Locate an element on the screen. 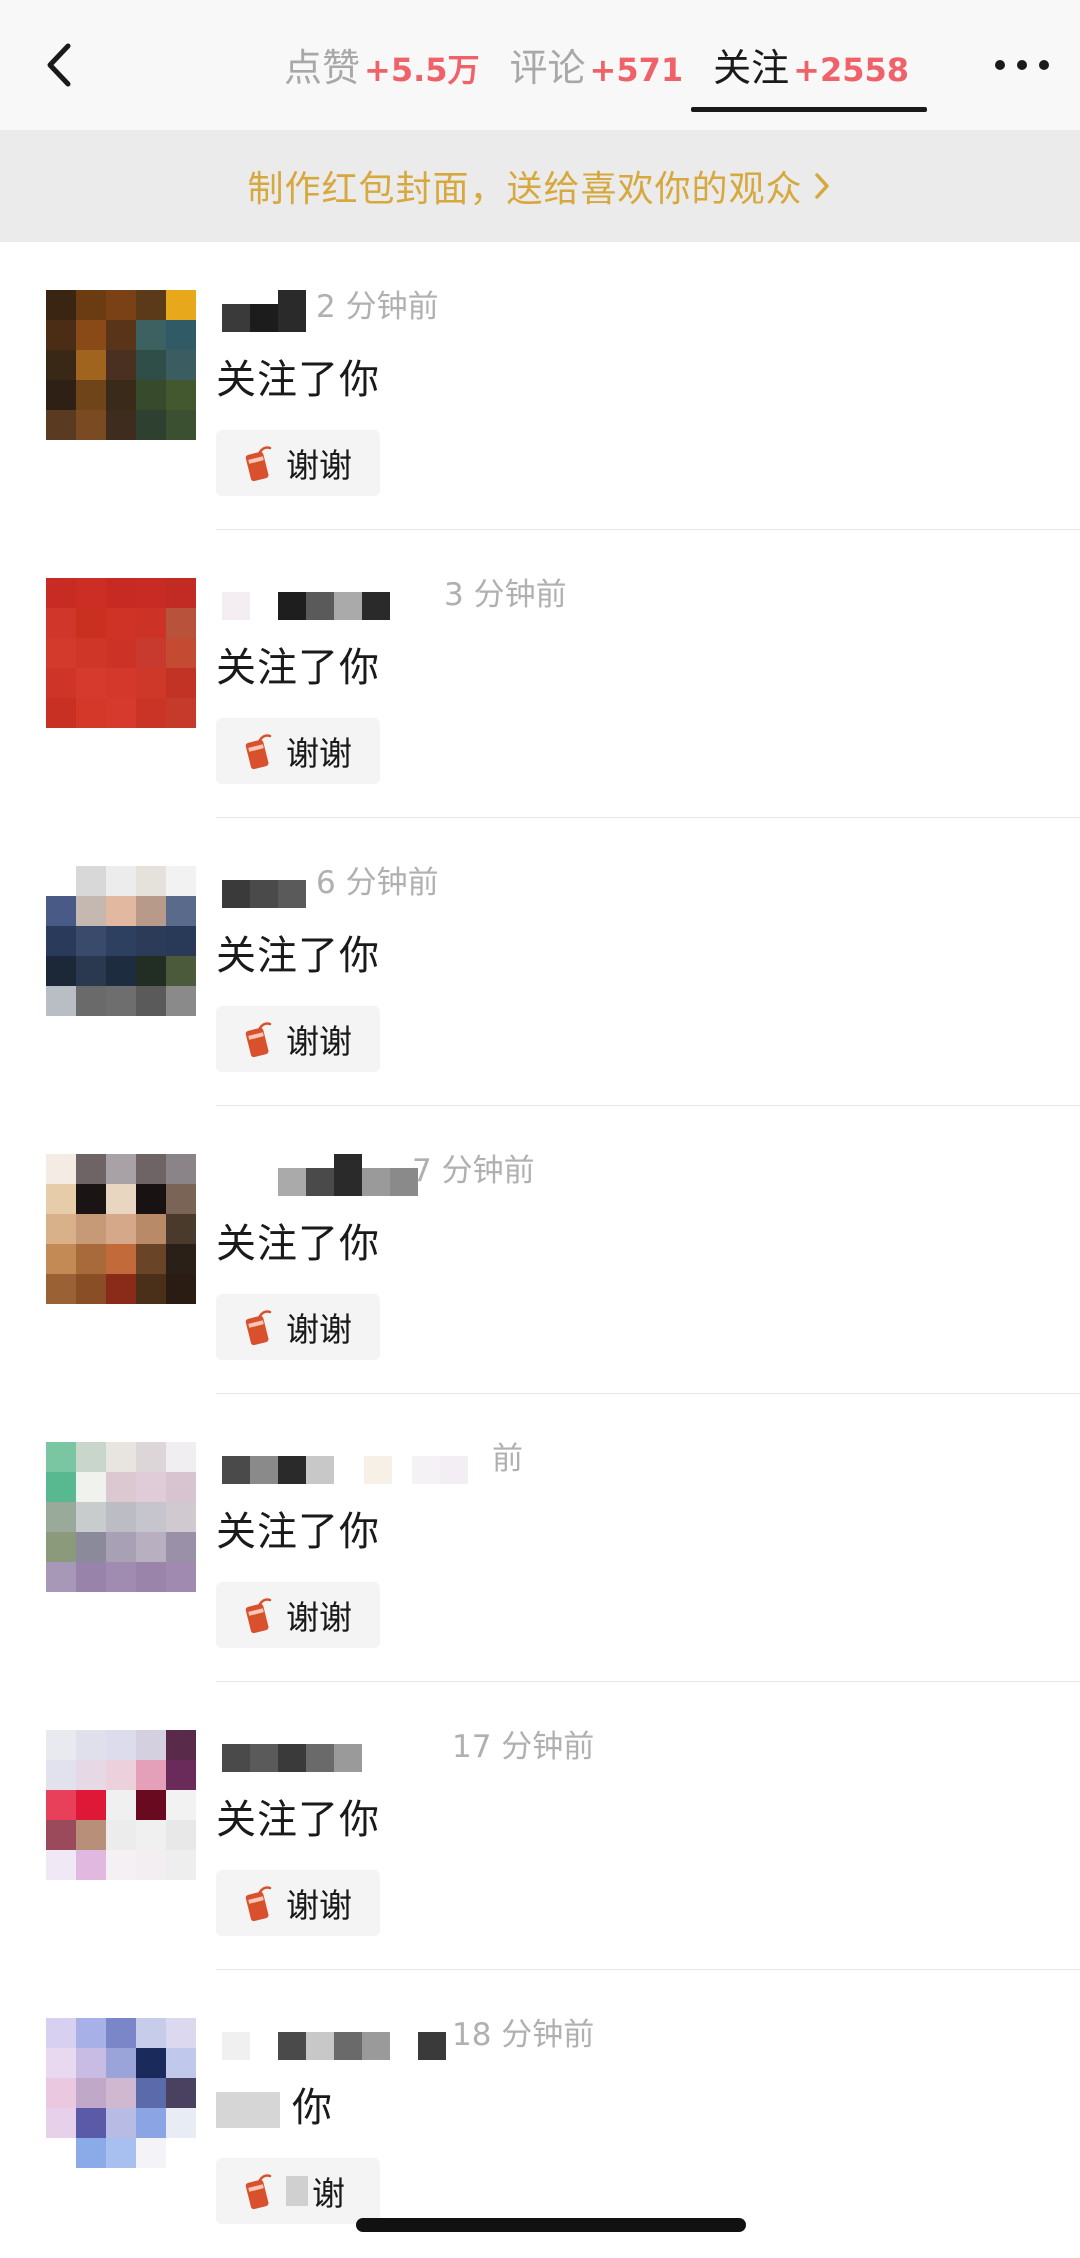 Image resolution: width=1080 pixels, height=2258 pixels. notification-message: 你 is located at coordinates (274, 2108).